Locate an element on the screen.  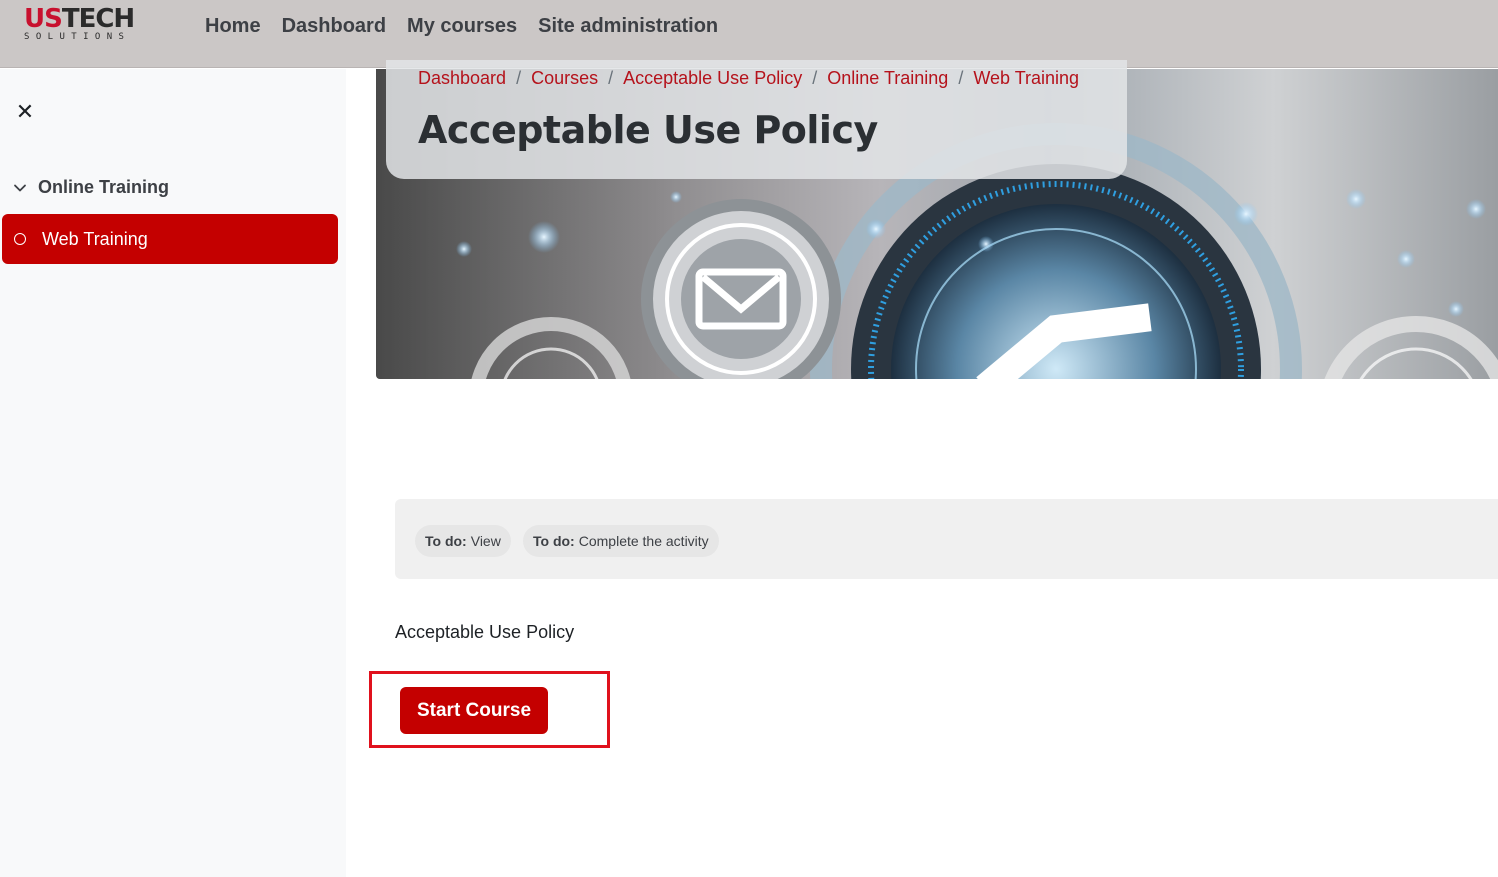
sidebar-item-label: Web Training is located at coordinates (95, 238).